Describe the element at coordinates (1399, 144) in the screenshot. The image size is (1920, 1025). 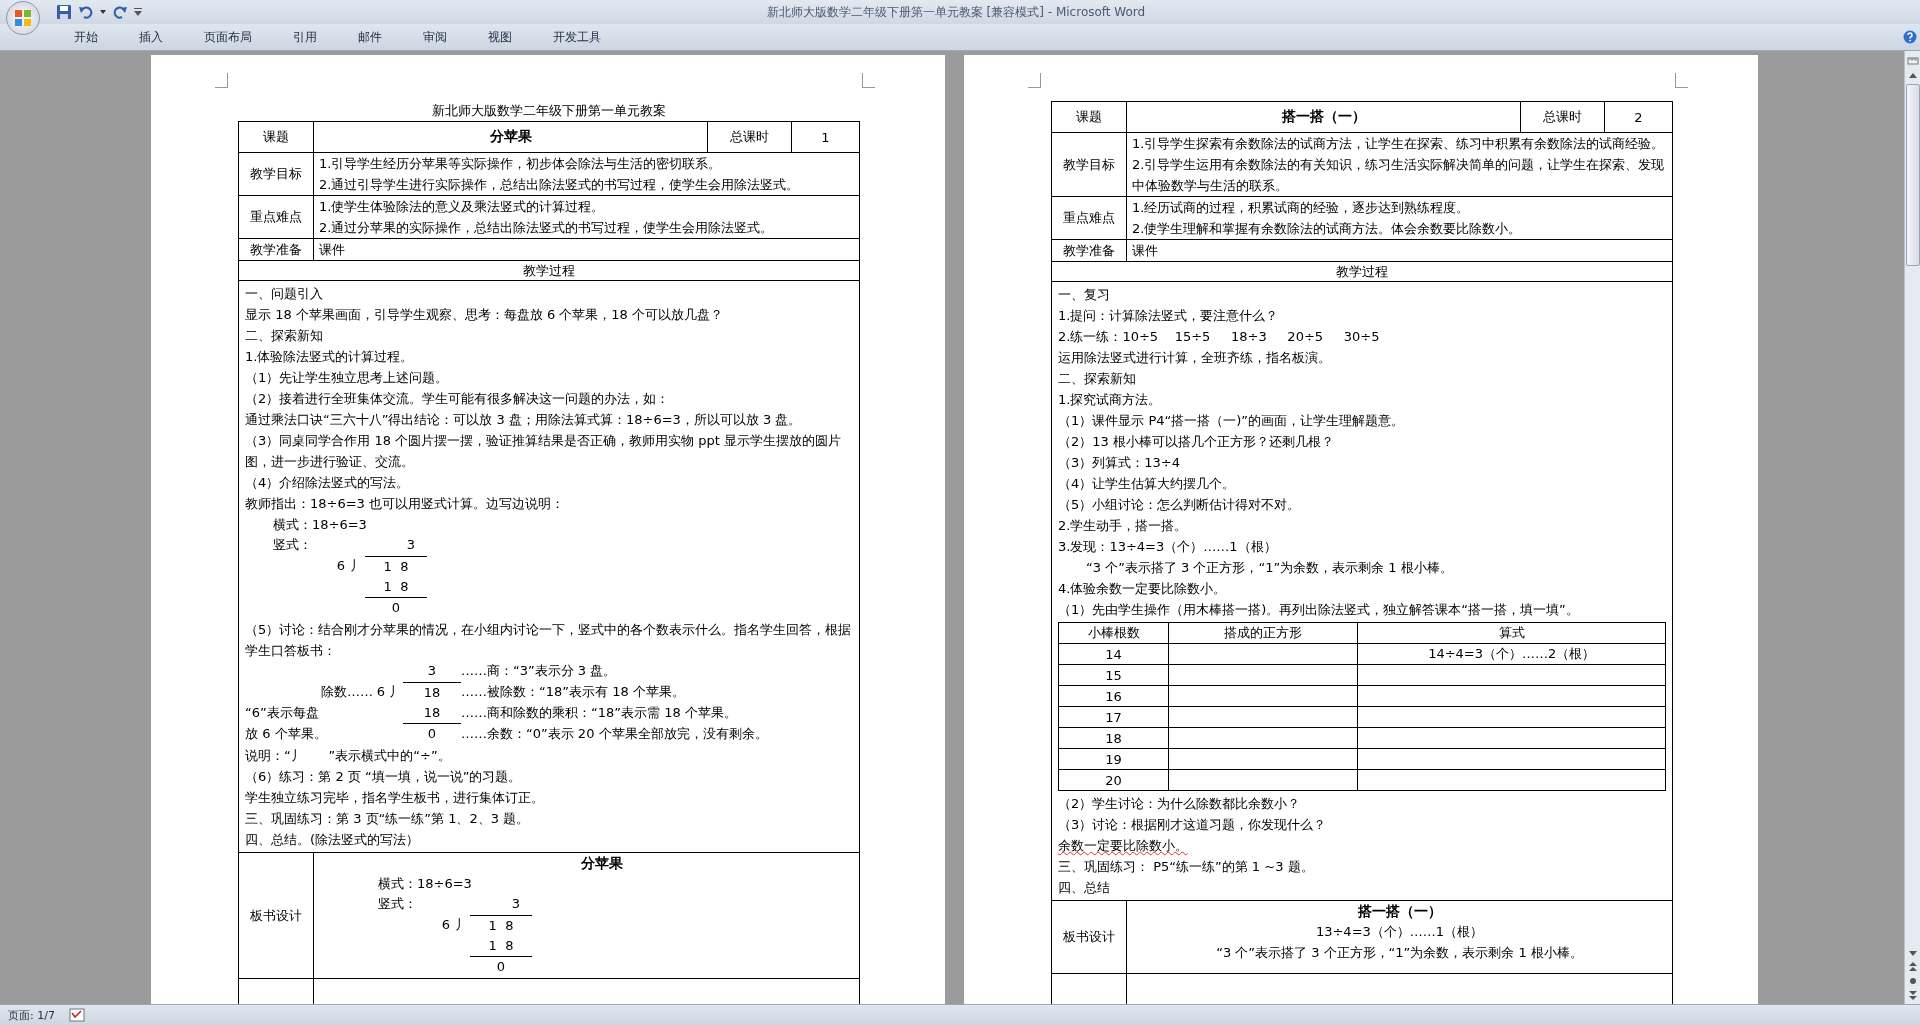
I see `paragraph: 1.引导学生探索有余数除法的试商方法，让学生在探索、练习中积累有余数除法的试商经验。` at that location.